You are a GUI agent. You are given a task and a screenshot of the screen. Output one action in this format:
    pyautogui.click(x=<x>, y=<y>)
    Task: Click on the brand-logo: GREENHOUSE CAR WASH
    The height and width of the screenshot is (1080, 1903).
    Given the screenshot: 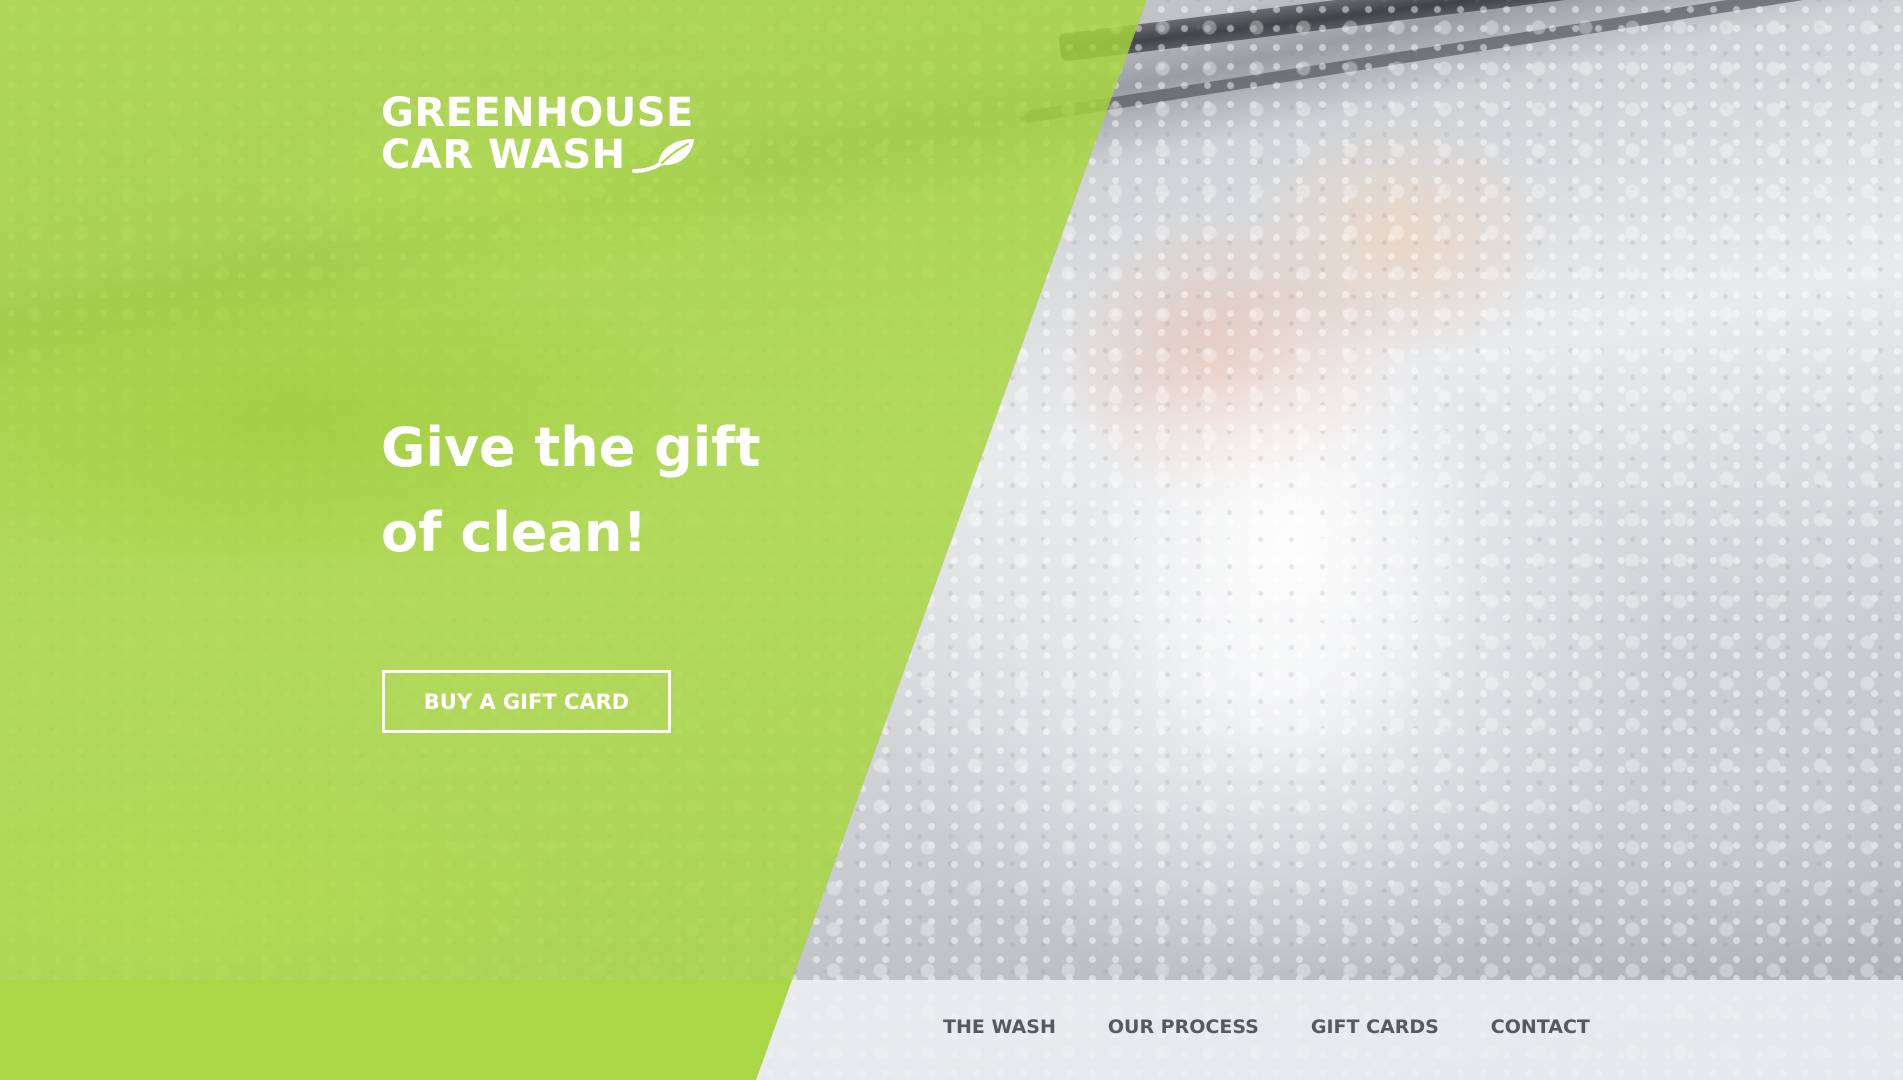 What is the action you would take?
    pyautogui.click(x=538, y=134)
    